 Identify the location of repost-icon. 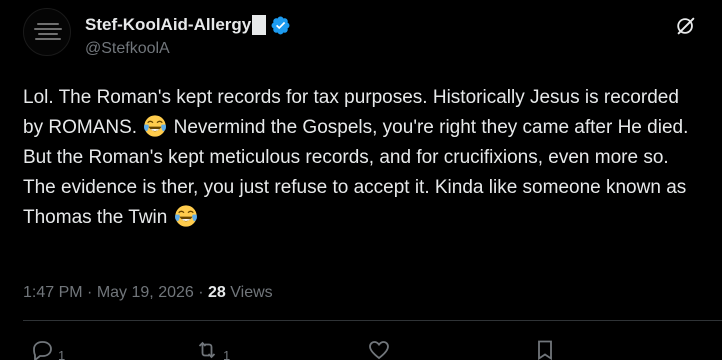
(207, 350).